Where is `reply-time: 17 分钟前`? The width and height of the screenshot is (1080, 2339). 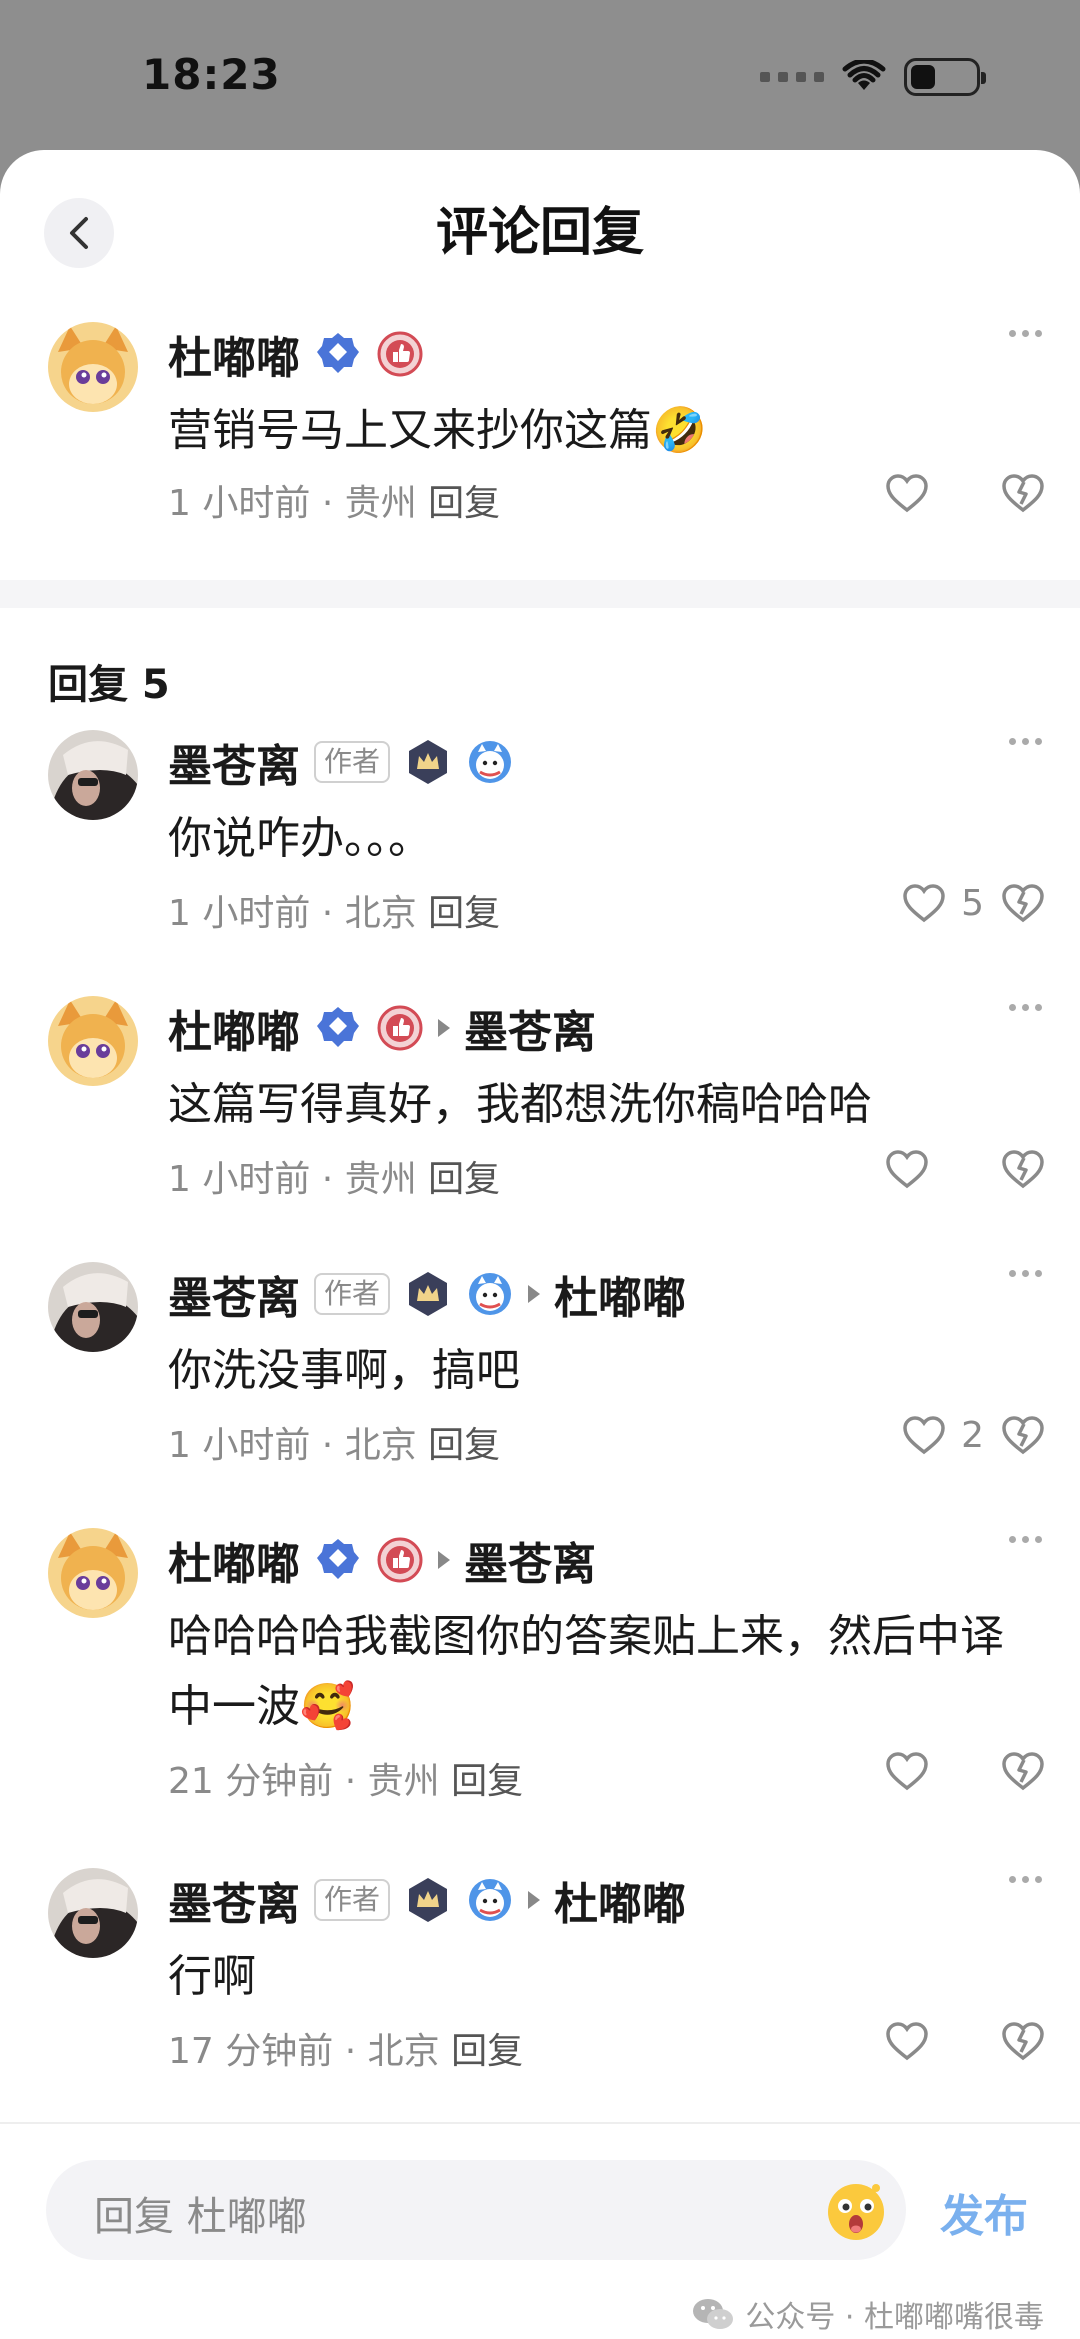
reply-time: 17 分钟前 is located at coordinates (251, 2051).